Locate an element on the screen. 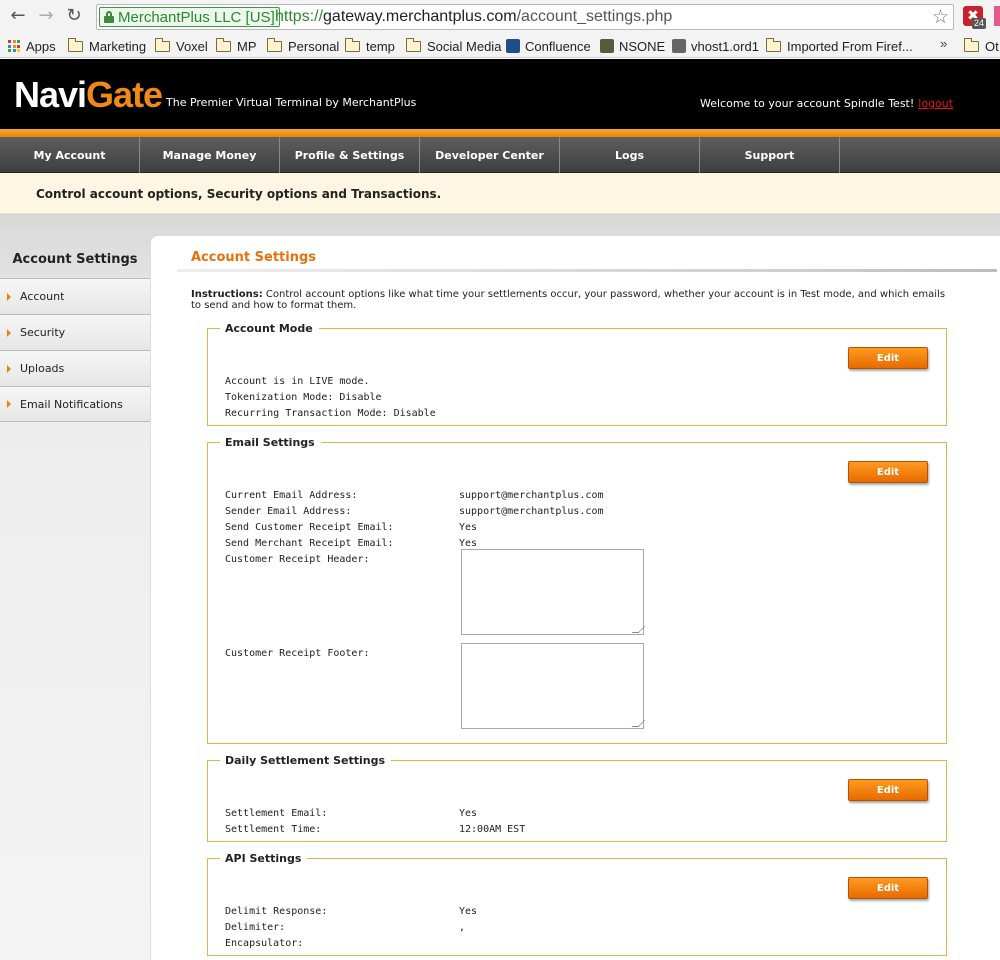 The width and height of the screenshot is (1000, 960). bookmark-personal: Personal is located at coordinates (303, 46).